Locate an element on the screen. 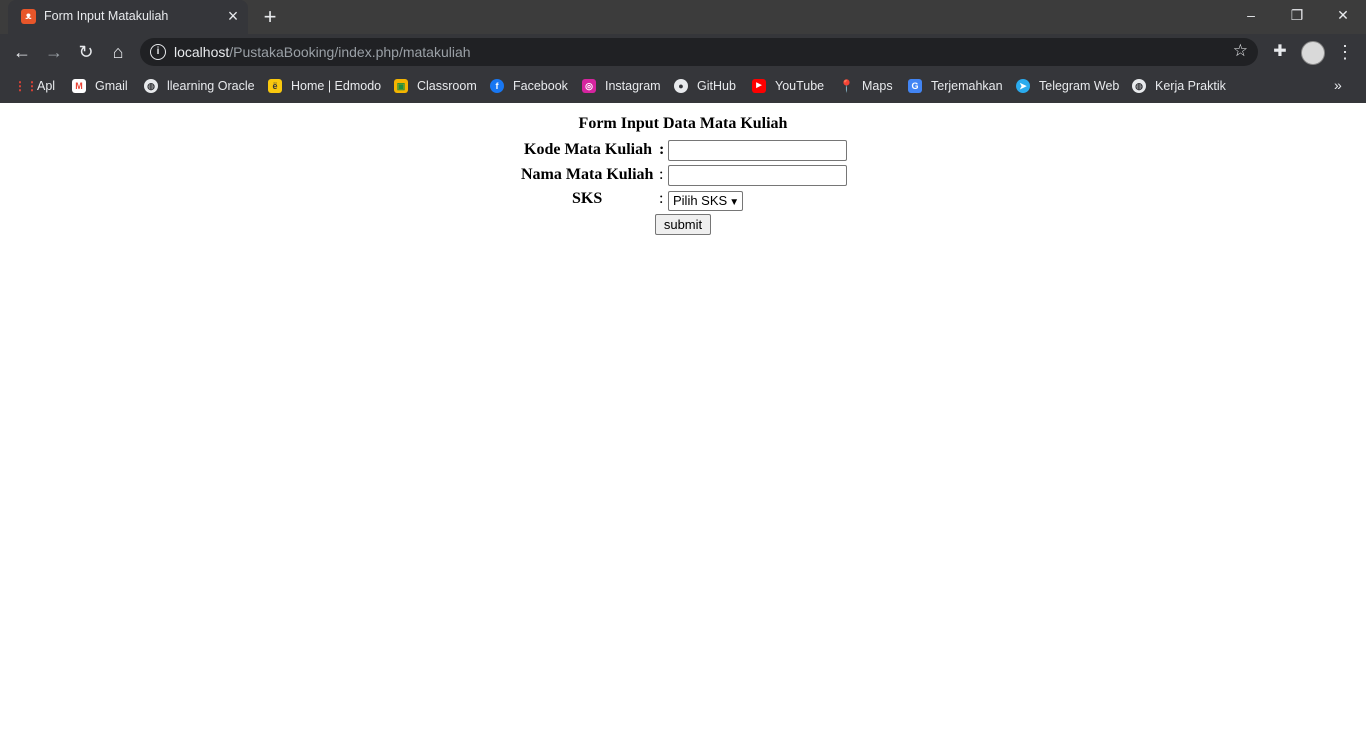 This screenshot has width=1366, height=738. bookmark-label: llearning Oracle is located at coordinates (211, 86).